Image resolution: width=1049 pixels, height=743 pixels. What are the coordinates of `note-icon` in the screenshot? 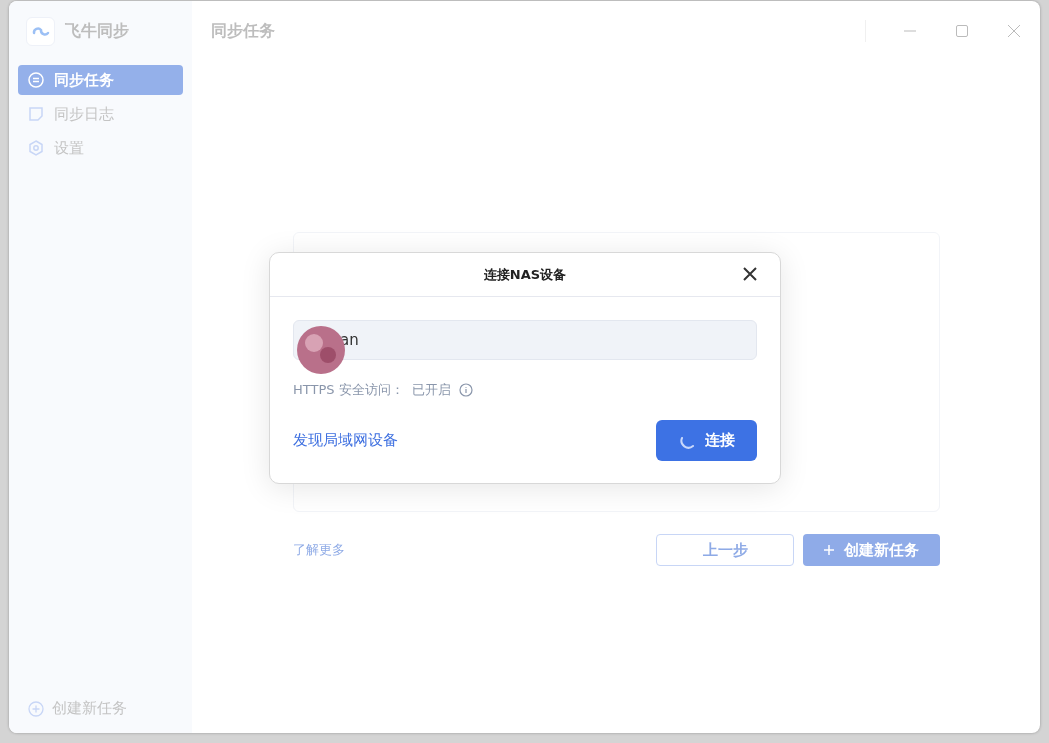 It's located at (36, 114).